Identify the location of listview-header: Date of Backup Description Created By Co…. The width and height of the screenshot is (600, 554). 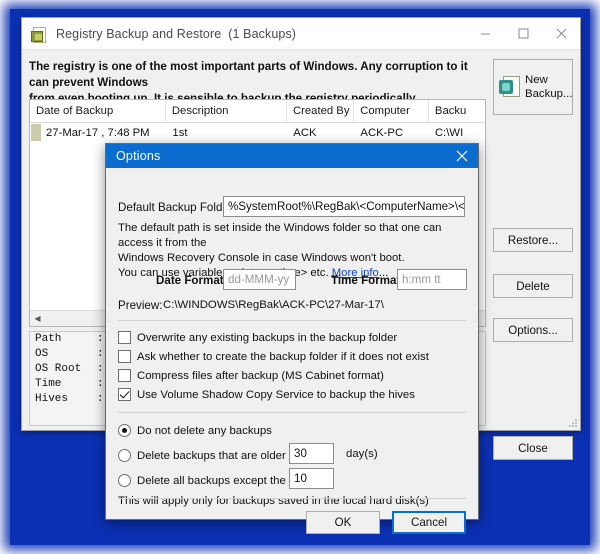
(257, 111).